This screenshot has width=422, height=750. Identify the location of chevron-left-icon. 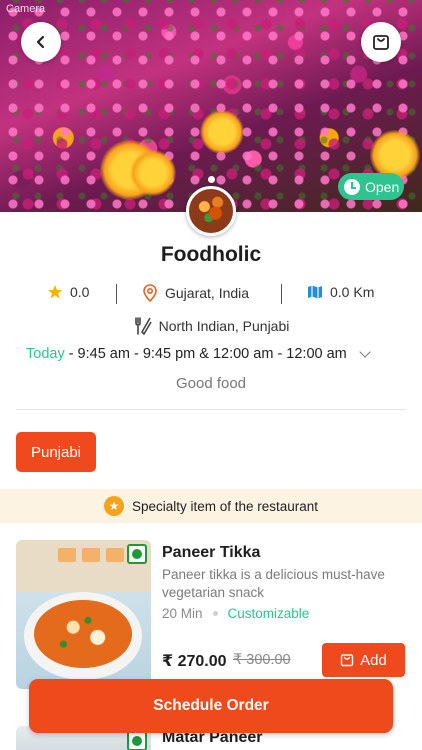
(40, 42).